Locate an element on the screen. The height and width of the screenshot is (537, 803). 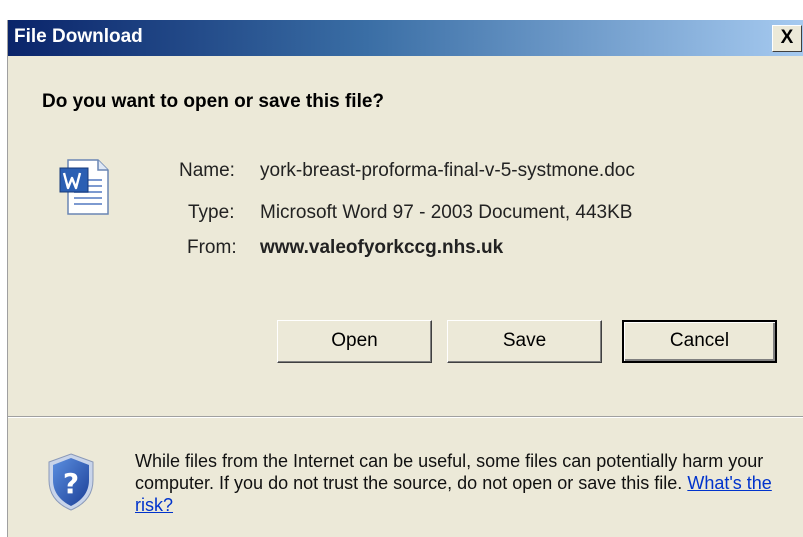
save-button: Save is located at coordinates (524, 341).